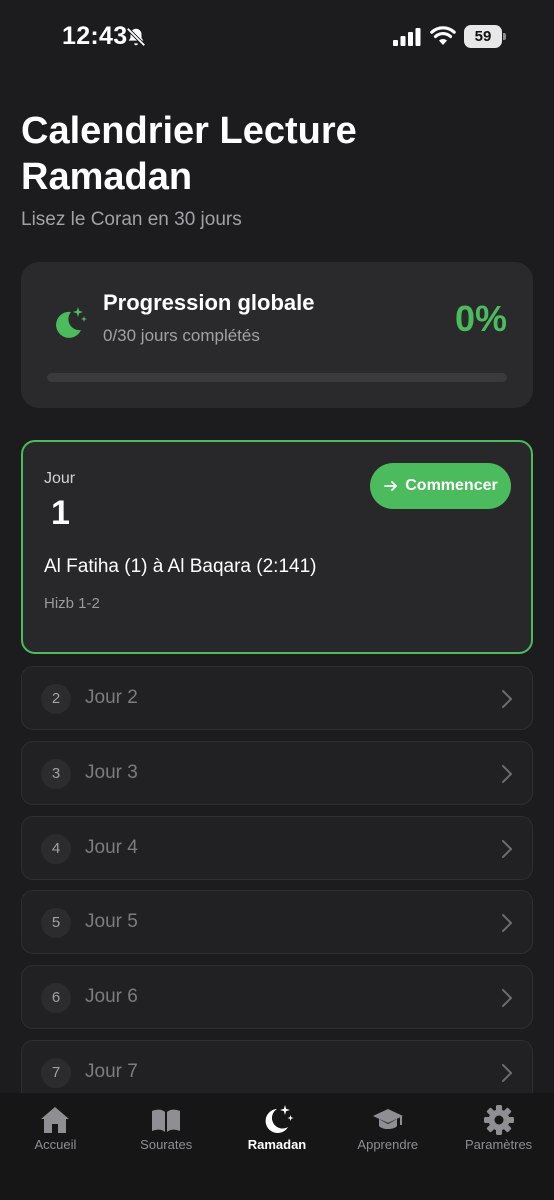 The width and height of the screenshot is (554, 1200). Describe the element at coordinates (111, 921) in the screenshot. I see `day-row-label: Jour 5` at that location.